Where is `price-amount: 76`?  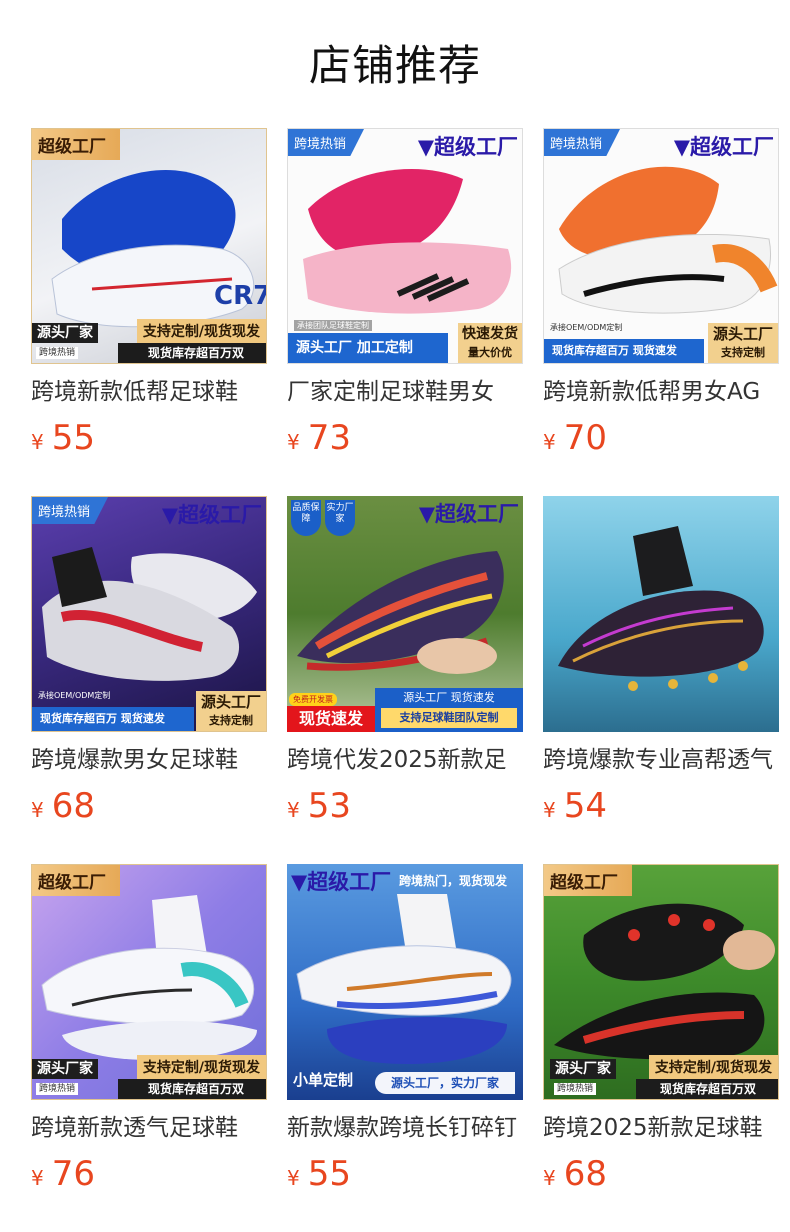
price-amount: 76 is located at coordinates (73, 1174).